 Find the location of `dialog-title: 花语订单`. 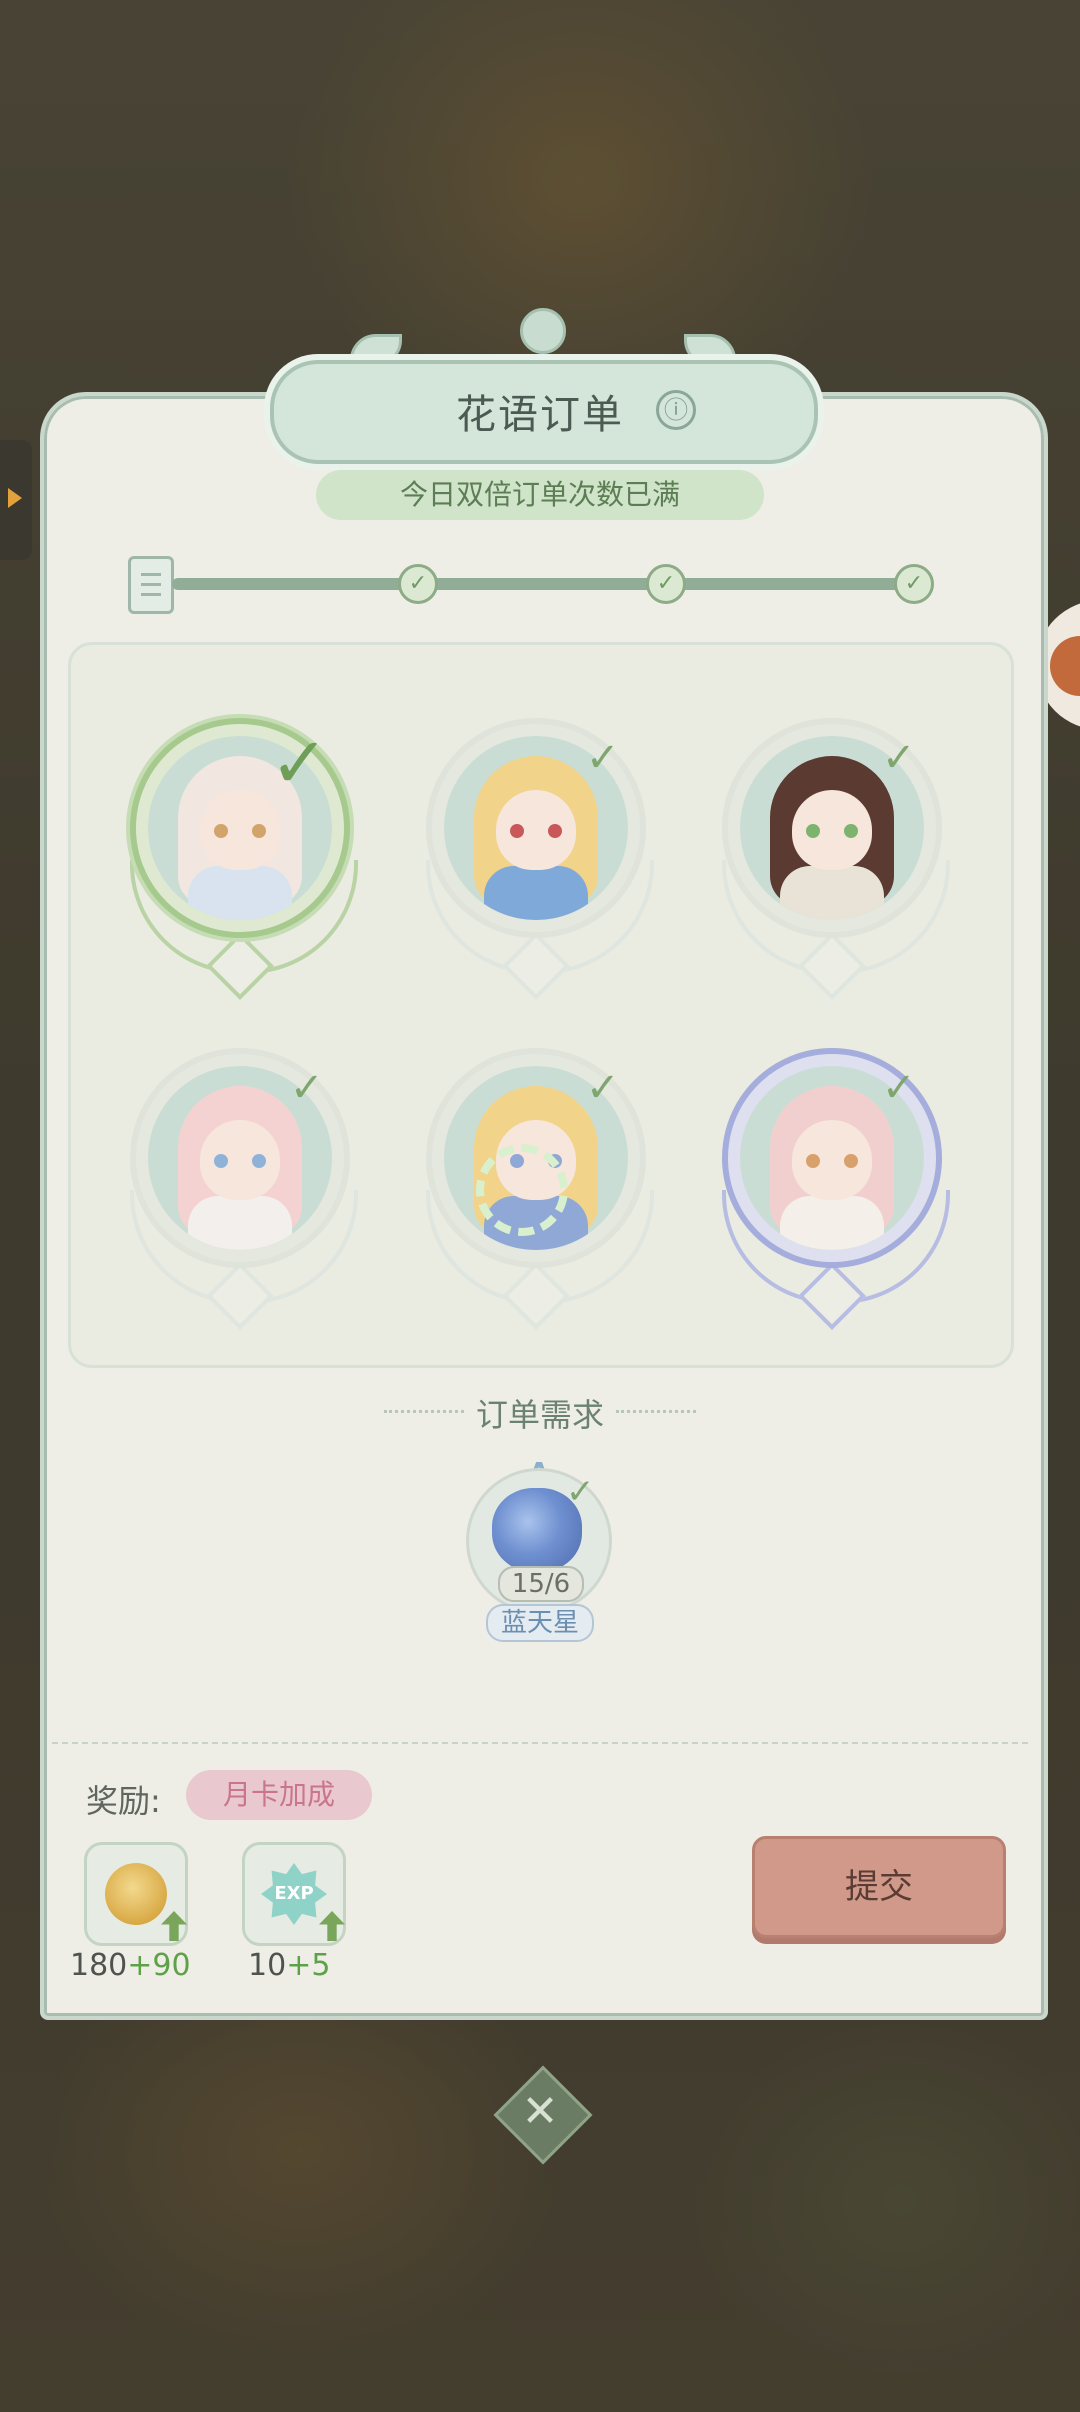

dialog-title: 花语订单 is located at coordinates (540, 415).